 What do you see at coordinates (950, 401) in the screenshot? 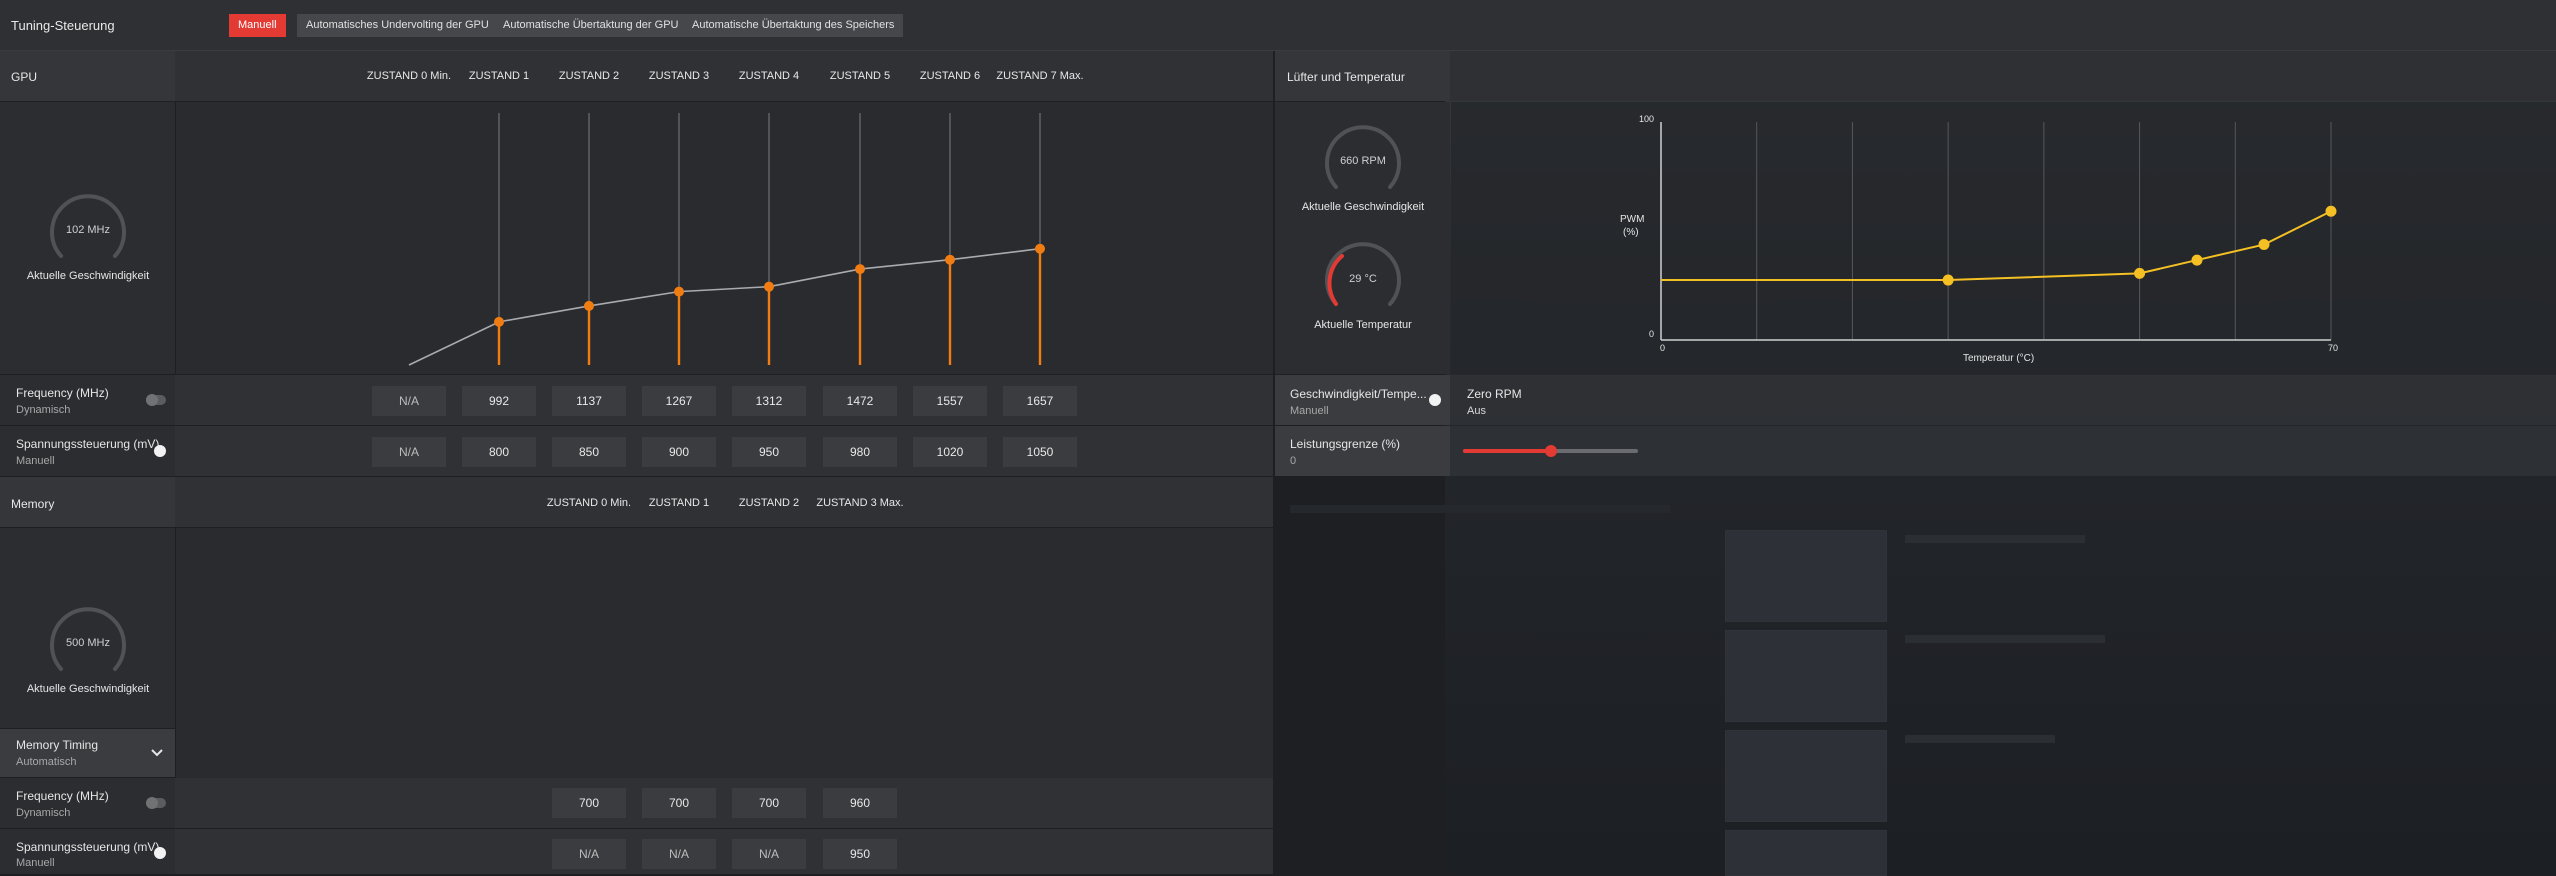
I see `gpu-frequency-input: 1557` at bounding box center [950, 401].